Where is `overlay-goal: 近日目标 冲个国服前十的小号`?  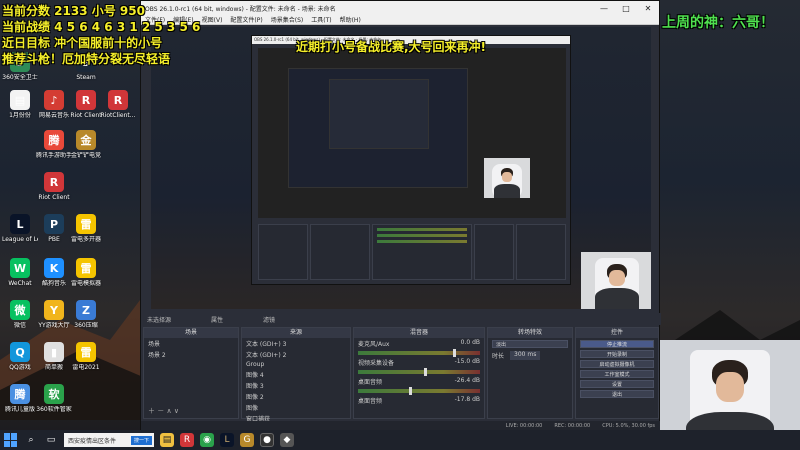
overlay-goal: 近日目标 冲个国服前十的小号 is located at coordinates (82, 43).